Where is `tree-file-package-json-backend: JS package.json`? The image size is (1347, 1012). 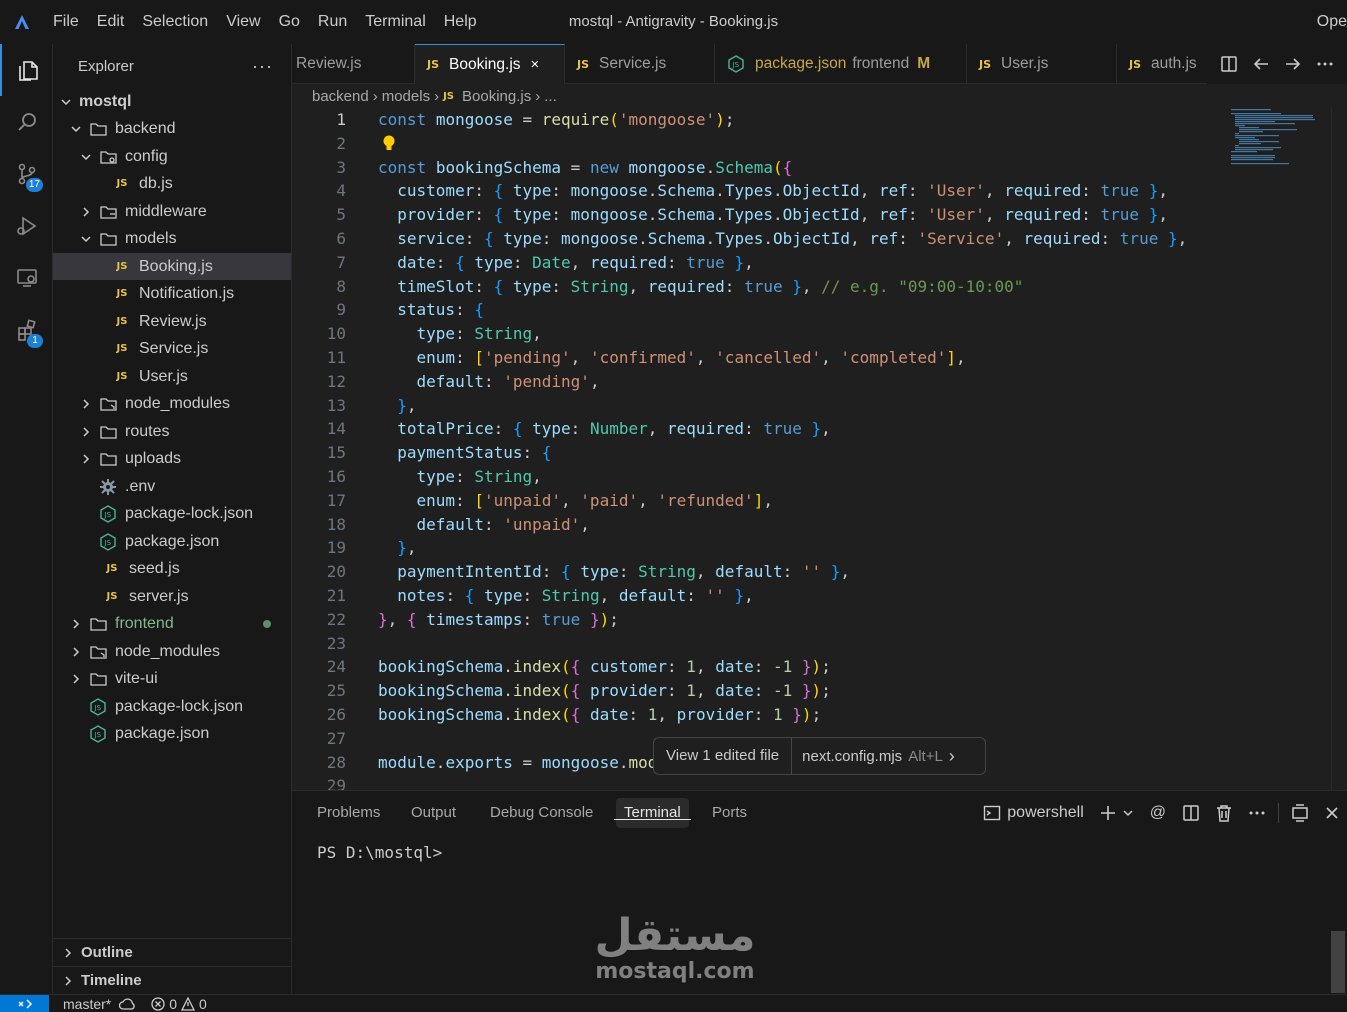
tree-file-package-json-backend: JS package.json is located at coordinates (172, 541).